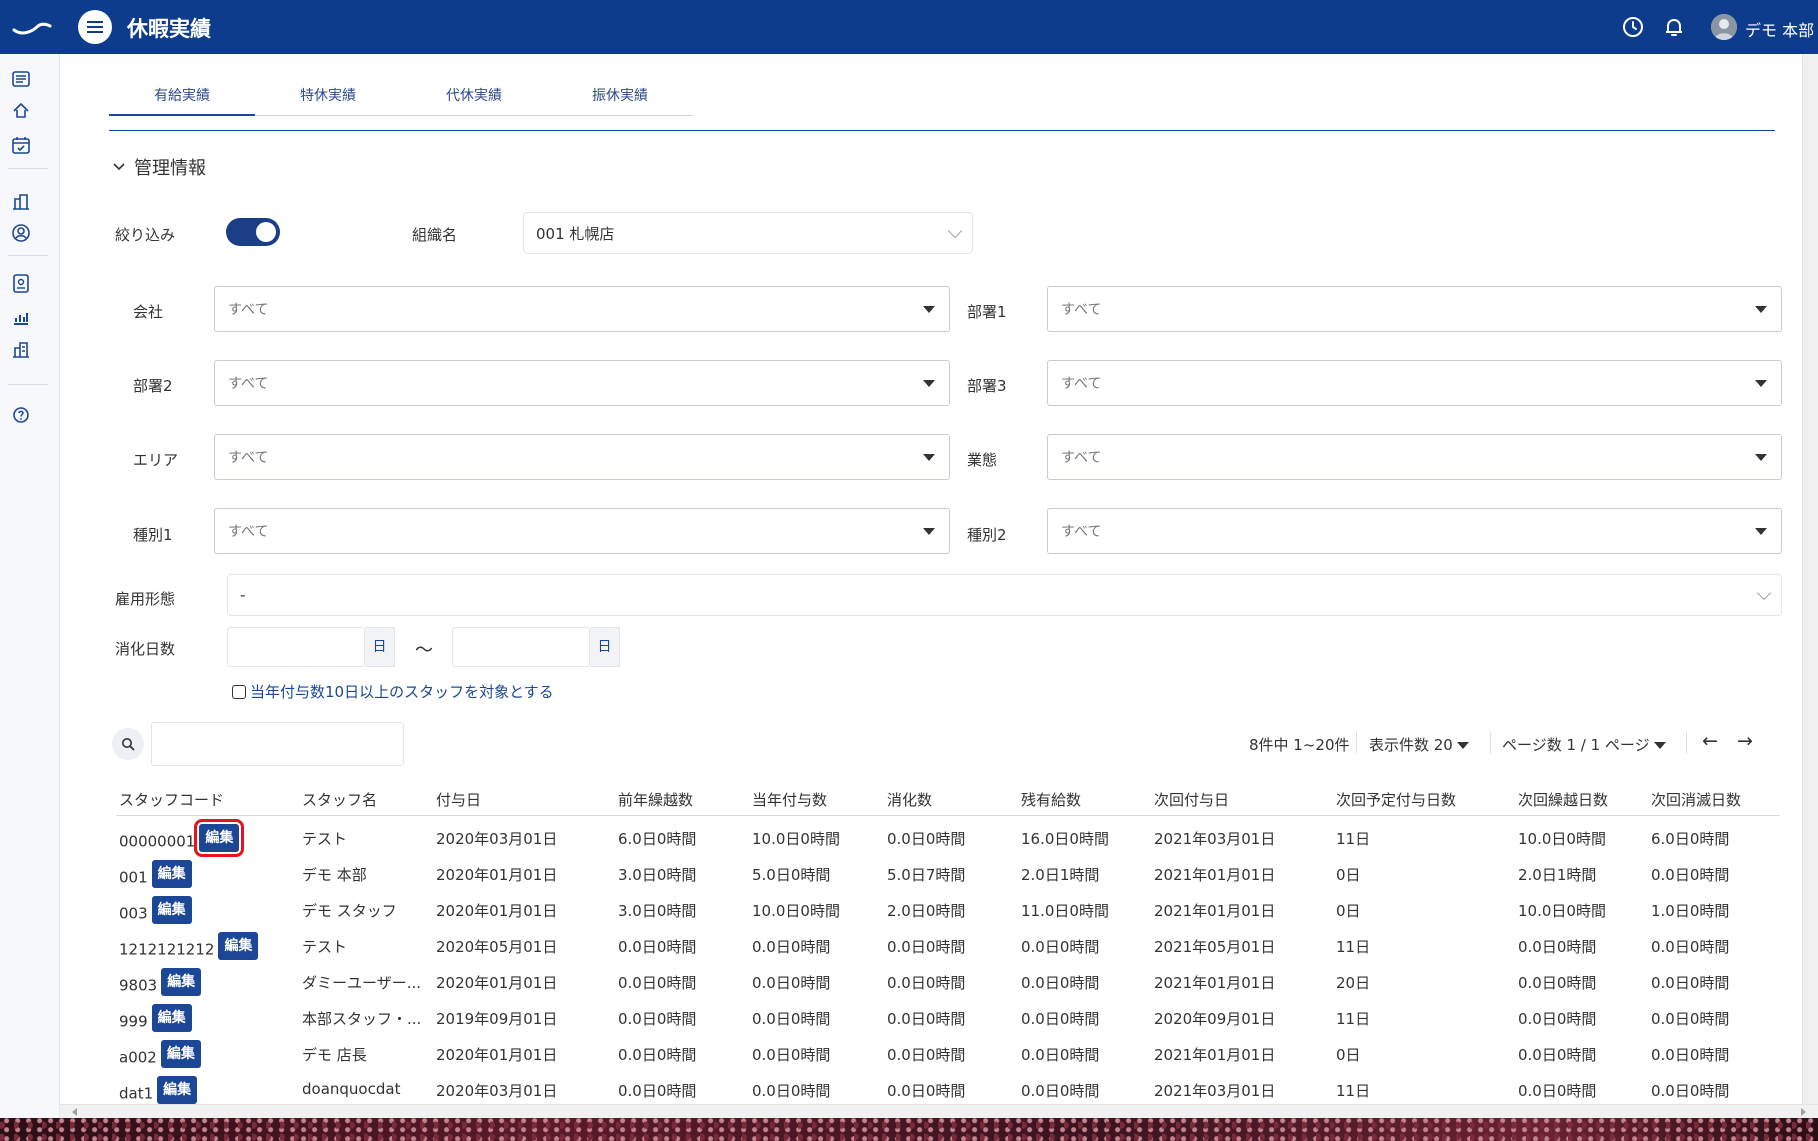 The width and height of the screenshot is (1818, 1141). What do you see at coordinates (575, 233) in the screenshot?
I see `org-select-value: 001 札幌店` at bounding box center [575, 233].